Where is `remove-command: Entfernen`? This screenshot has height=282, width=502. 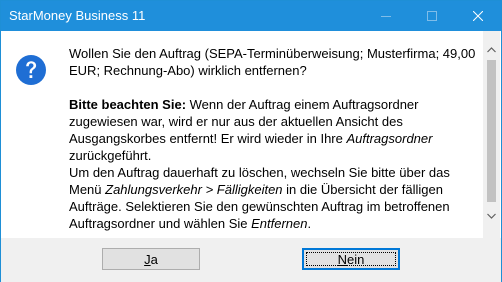 remove-command: Entfernen is located at coordinates (279, 223).